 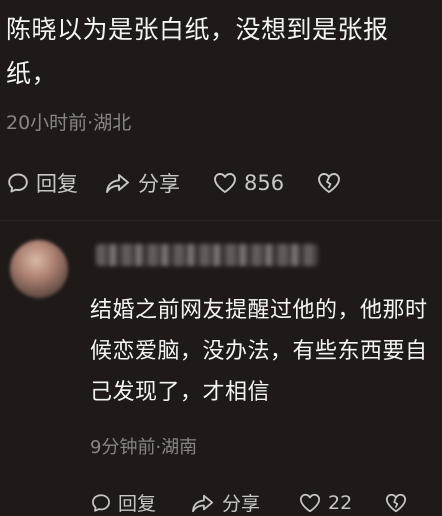 I want to click on like-button: 856, so click(x=264, y=183).